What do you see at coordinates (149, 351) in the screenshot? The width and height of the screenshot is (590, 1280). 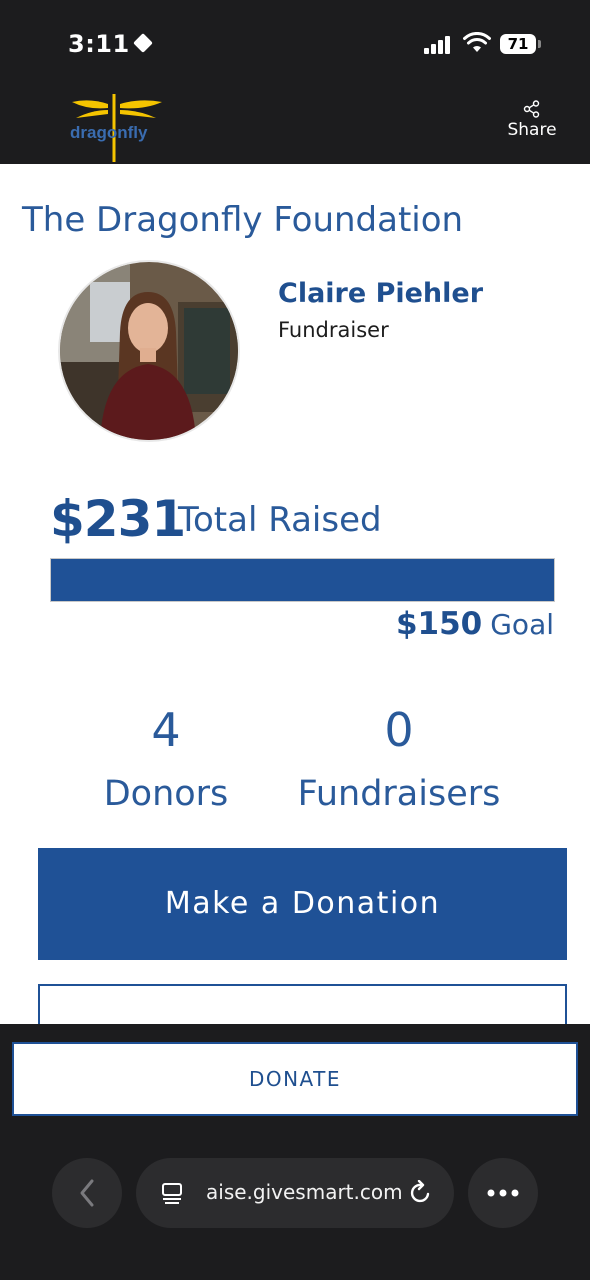 I see `fundraiser-avatar` at bounding box center [149, 351].